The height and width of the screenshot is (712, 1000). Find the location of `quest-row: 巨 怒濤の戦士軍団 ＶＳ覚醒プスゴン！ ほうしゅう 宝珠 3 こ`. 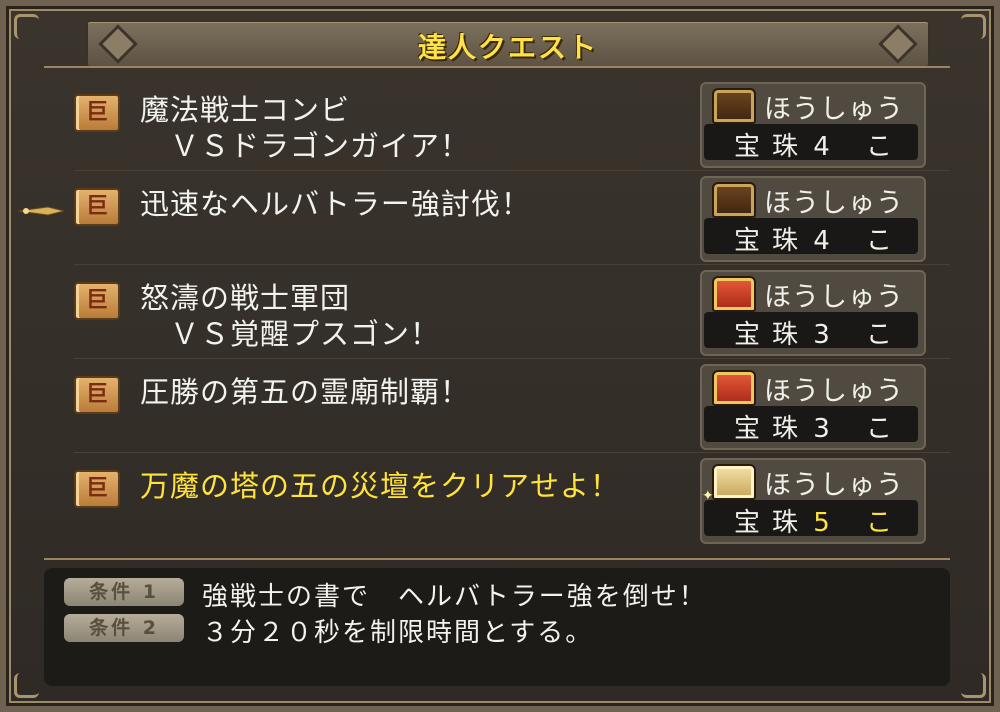

quest-row: 巨 怒濤の戦士軍団 ＶＳ覚醒プスゴン！ ほうしゅう 宝珠 3 こ is located at coordinates (512, 312).